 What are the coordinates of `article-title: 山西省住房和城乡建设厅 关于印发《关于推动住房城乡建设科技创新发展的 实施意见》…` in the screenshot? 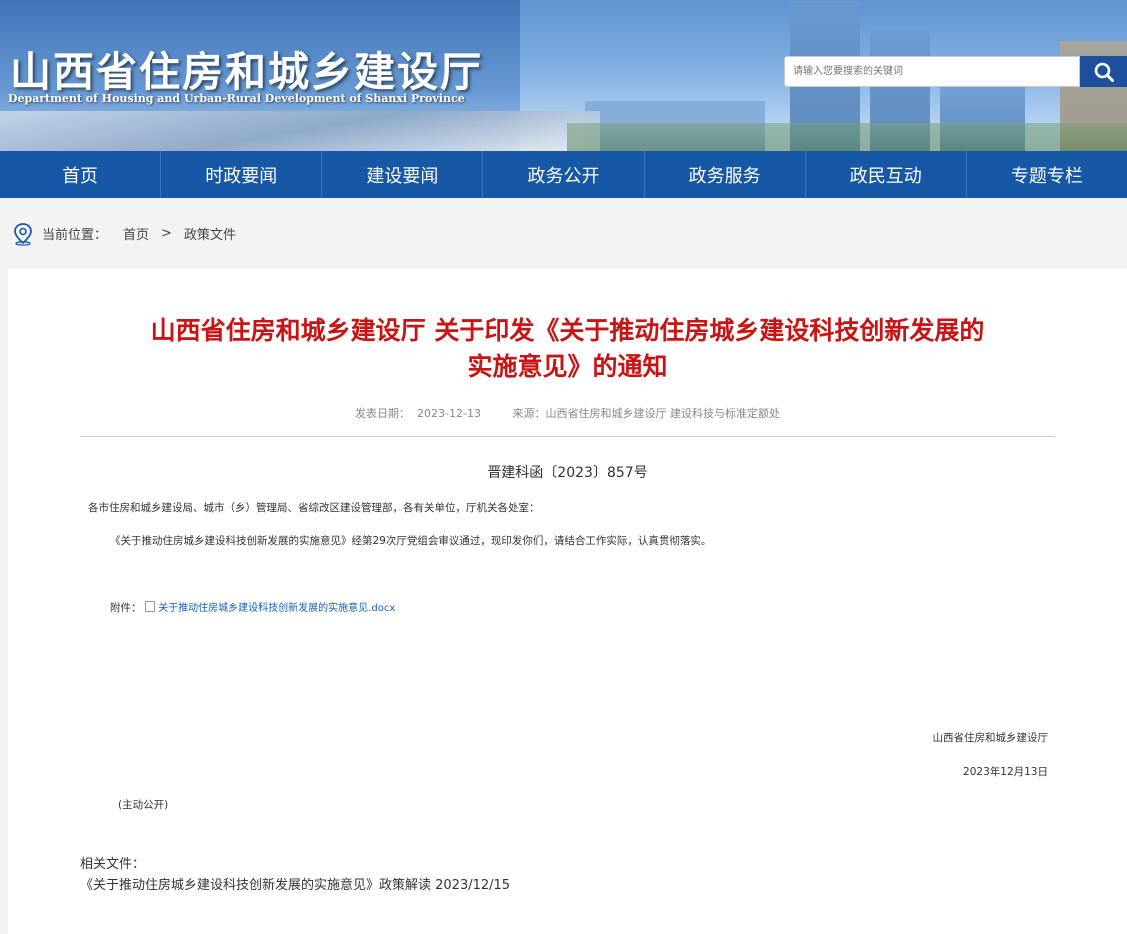 It's located at (567, 349).